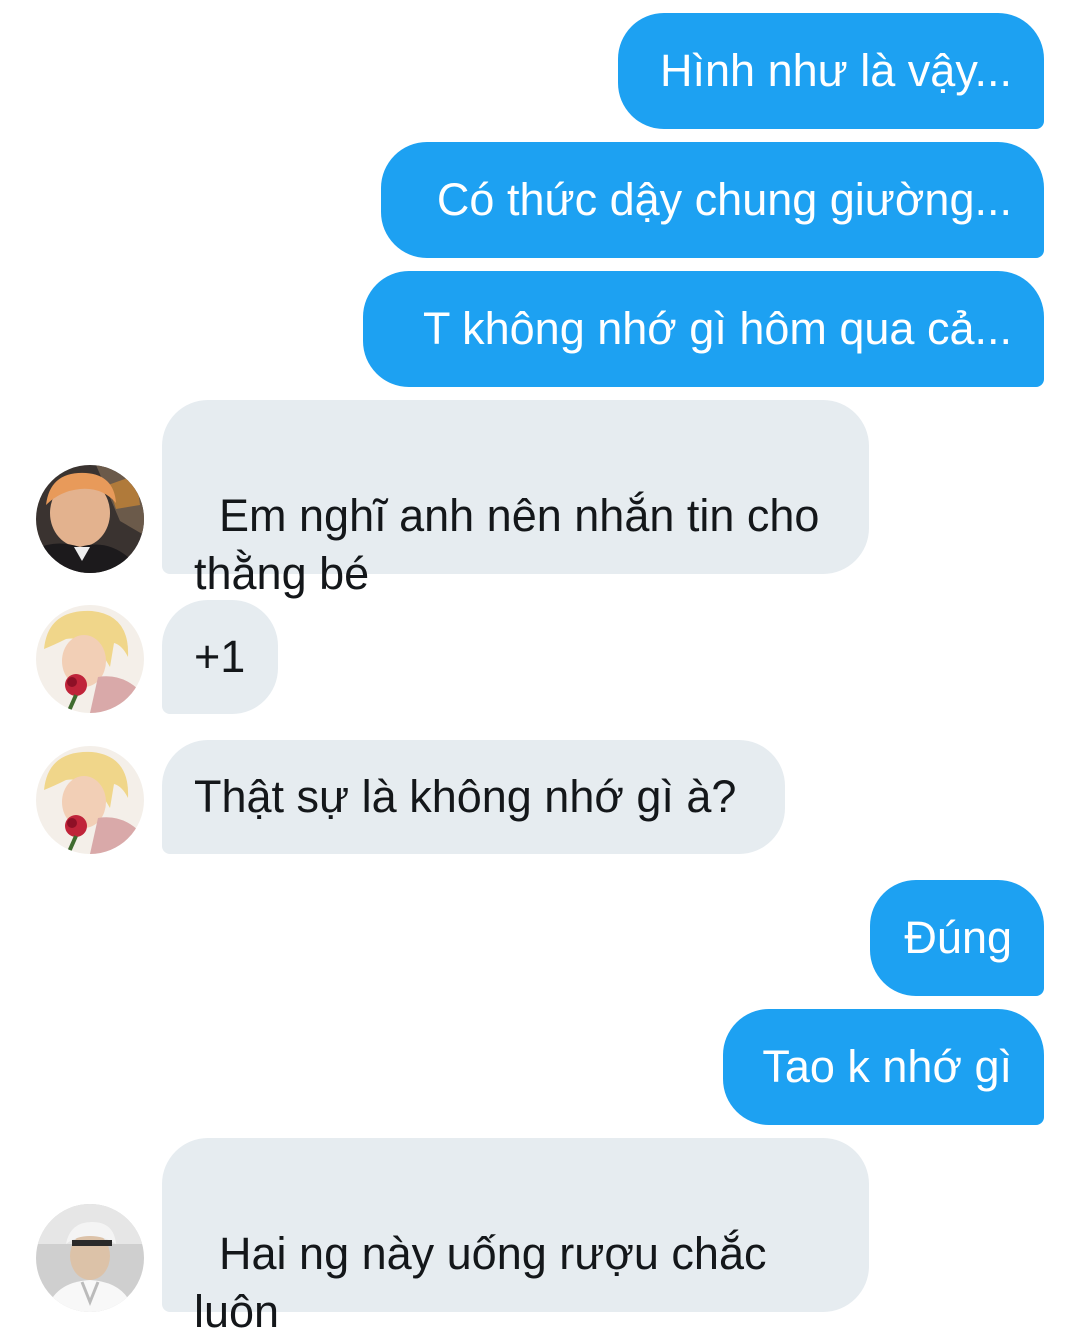  I want to click on received-message-bubble: Thật sự là không nhớ gì à?, so click(473, 797).